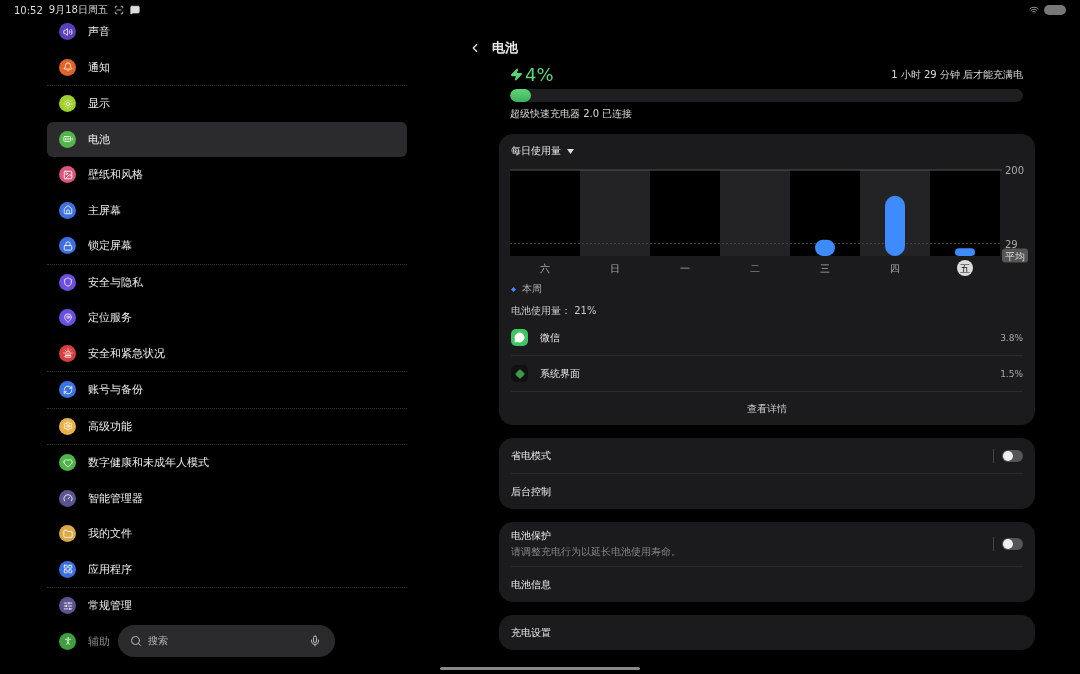 The image size is (1080, 674). What do you see at coordinates (99, 390) in the screenshot?
I see `sidebar-item: 账号与备份` at bounding box center [99, 390].